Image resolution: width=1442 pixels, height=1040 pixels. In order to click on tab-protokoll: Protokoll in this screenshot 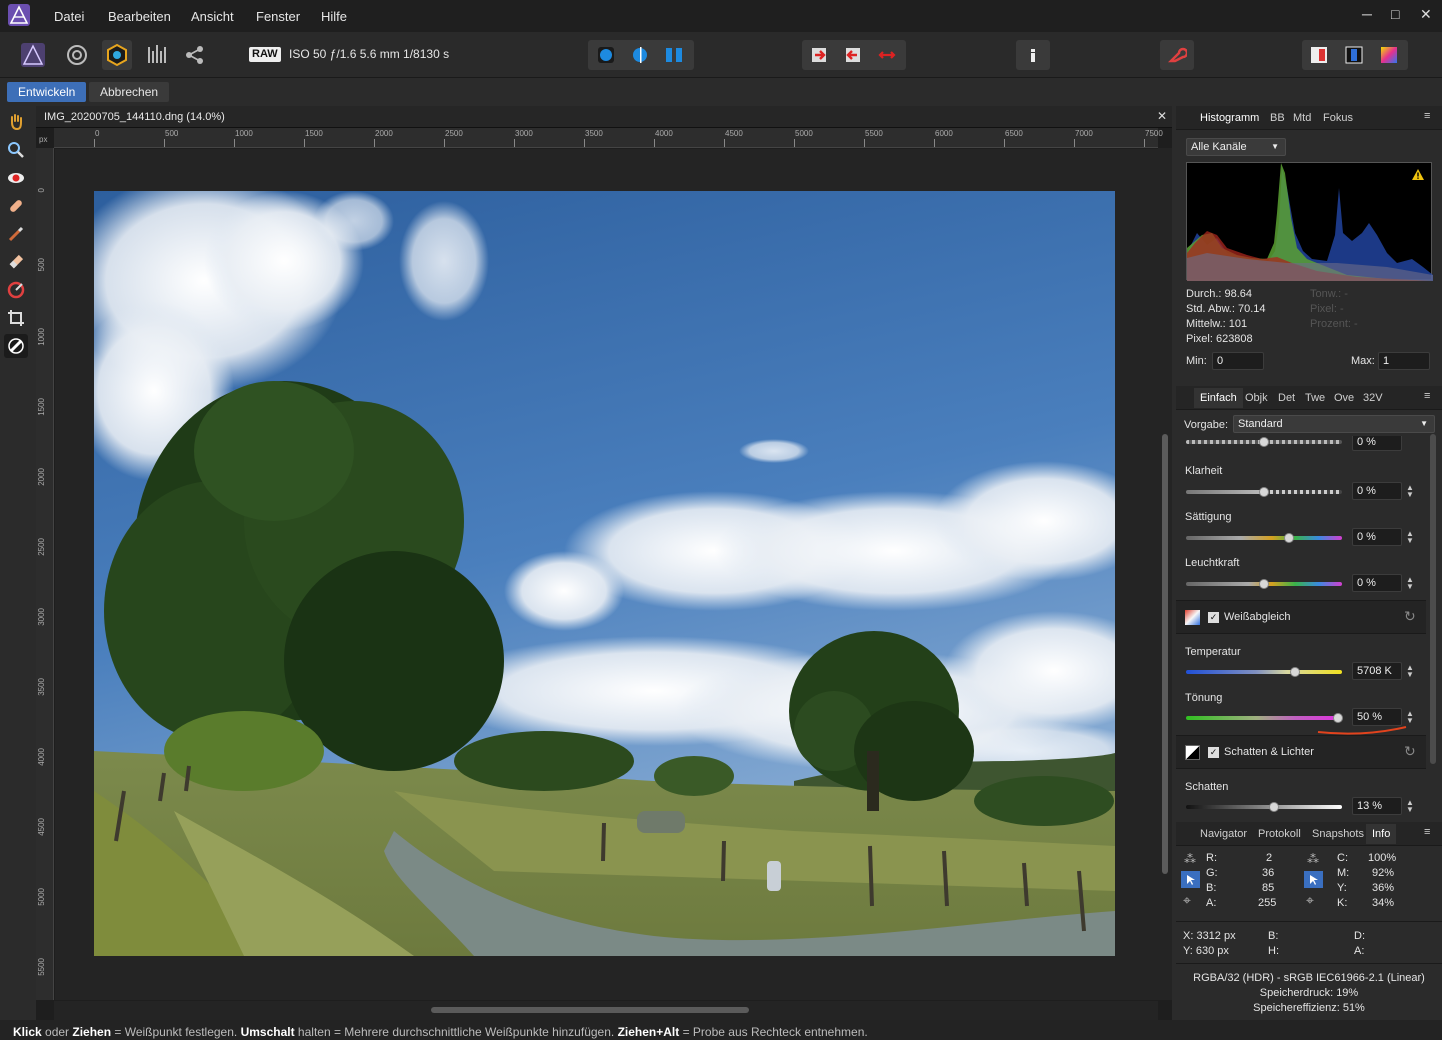, I will do `click(1279, 834)`.